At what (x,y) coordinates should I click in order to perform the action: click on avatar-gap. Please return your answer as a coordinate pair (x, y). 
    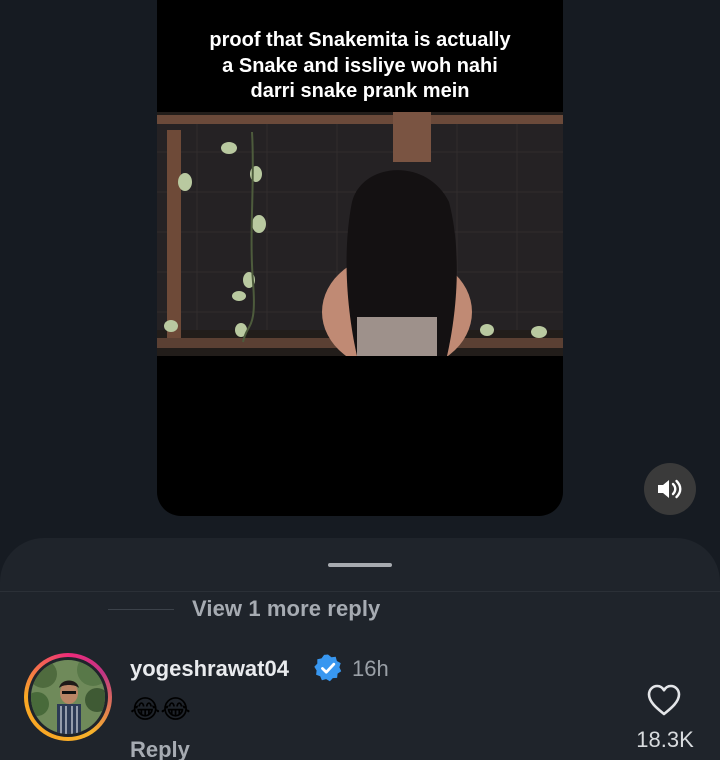
    Looking at the image, I should click on (68, 697).